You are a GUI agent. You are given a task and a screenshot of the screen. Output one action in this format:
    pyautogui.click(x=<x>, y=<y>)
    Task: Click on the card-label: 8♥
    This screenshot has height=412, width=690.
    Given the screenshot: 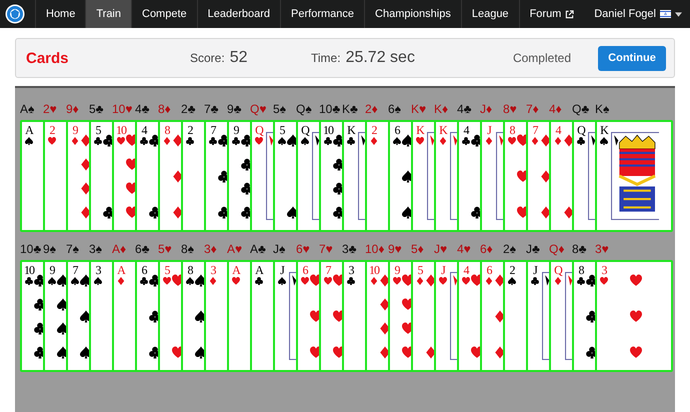 What is the action you would take?
    pyautogui.click(x=510, y=109)
    